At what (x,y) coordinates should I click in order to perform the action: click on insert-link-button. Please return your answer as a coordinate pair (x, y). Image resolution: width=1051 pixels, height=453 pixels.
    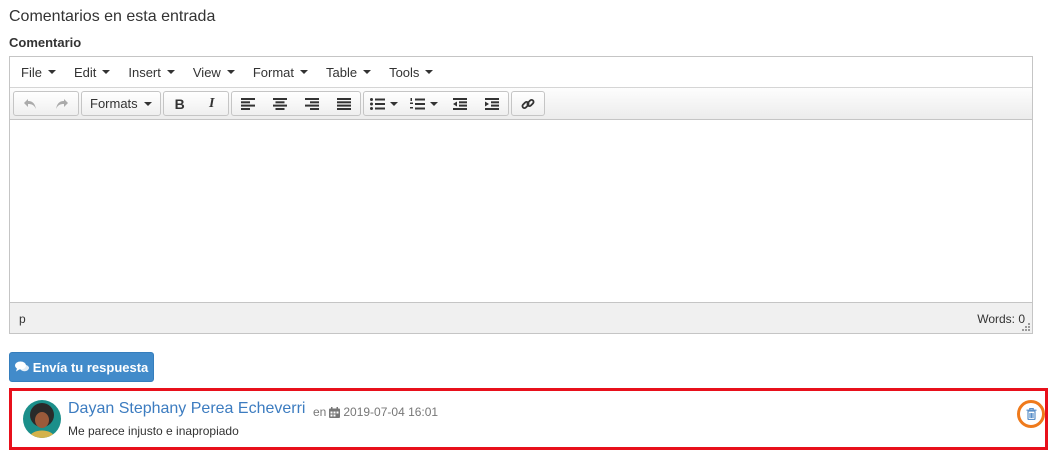
    Looking at the image, I should click on (528, 103).